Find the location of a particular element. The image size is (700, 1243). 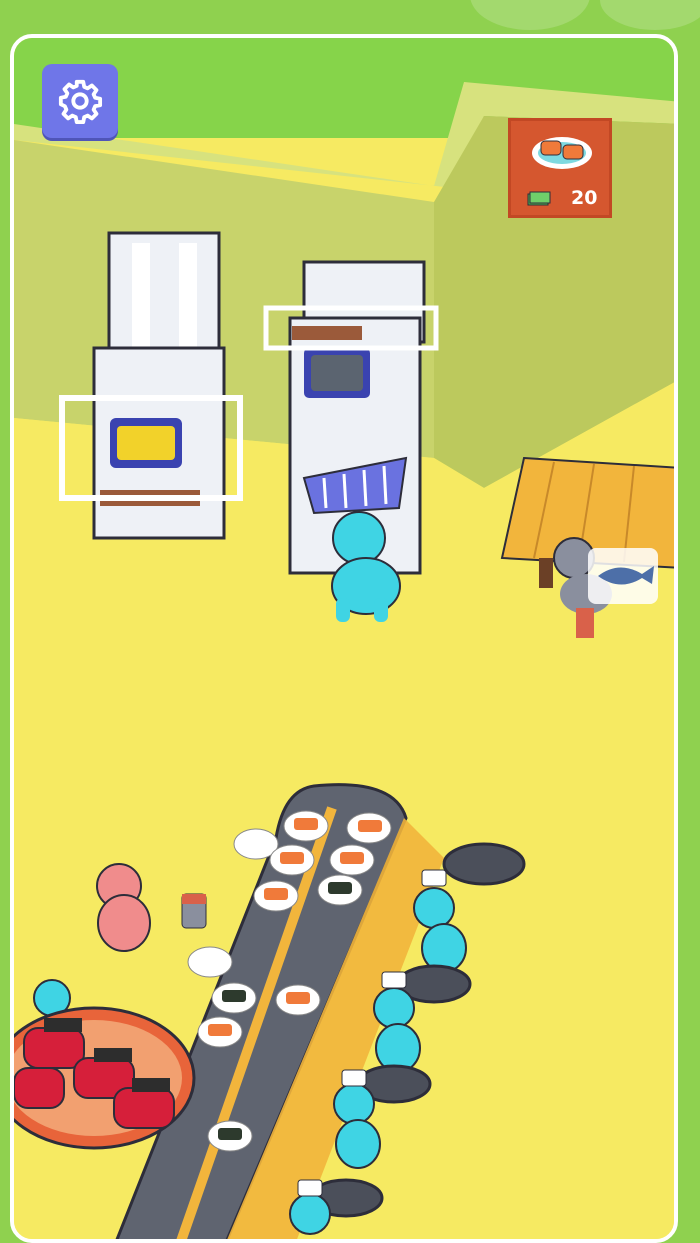

gear-icon is located at coordinates (80, 101).